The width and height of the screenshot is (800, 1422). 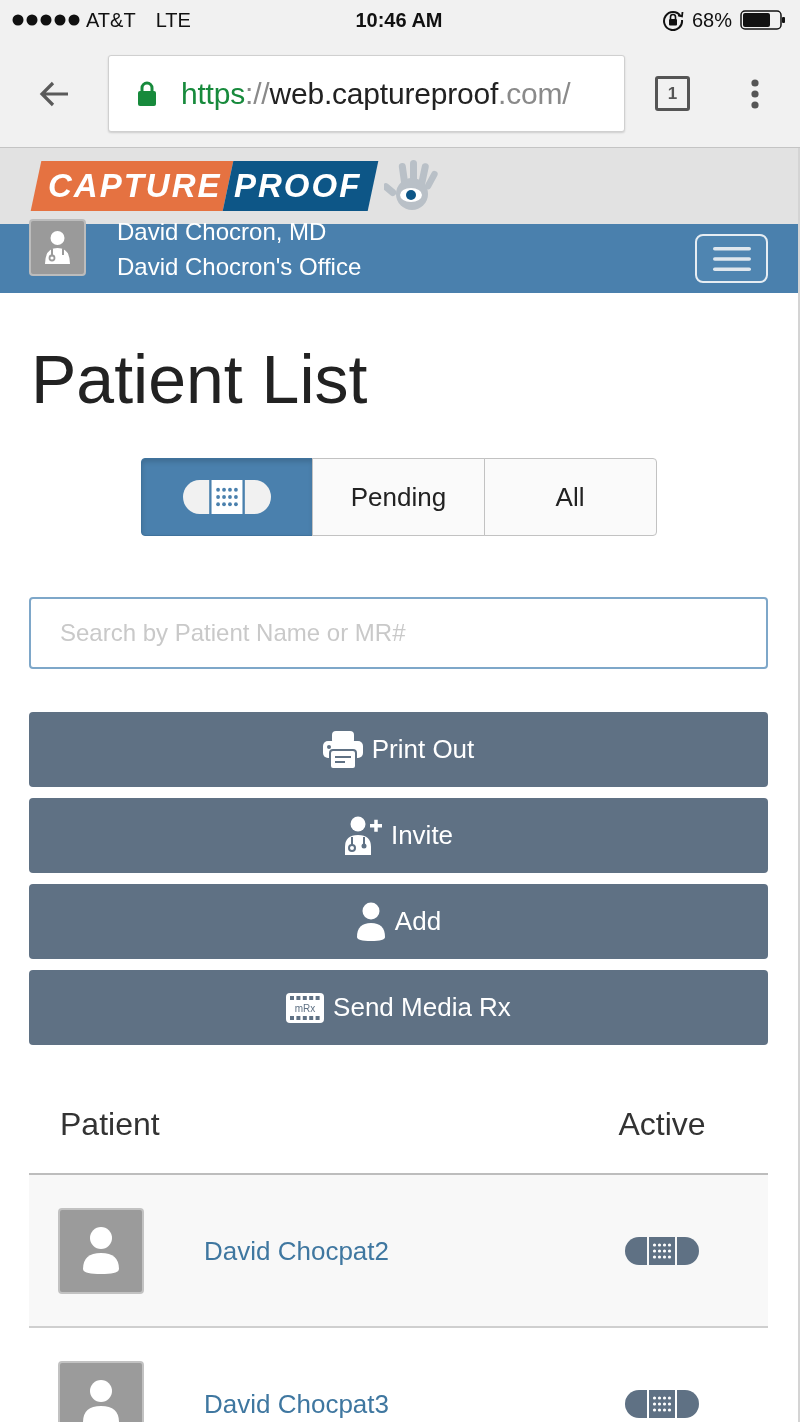 I want to click on battery-percent: 68%, so click(x=711, y=20).